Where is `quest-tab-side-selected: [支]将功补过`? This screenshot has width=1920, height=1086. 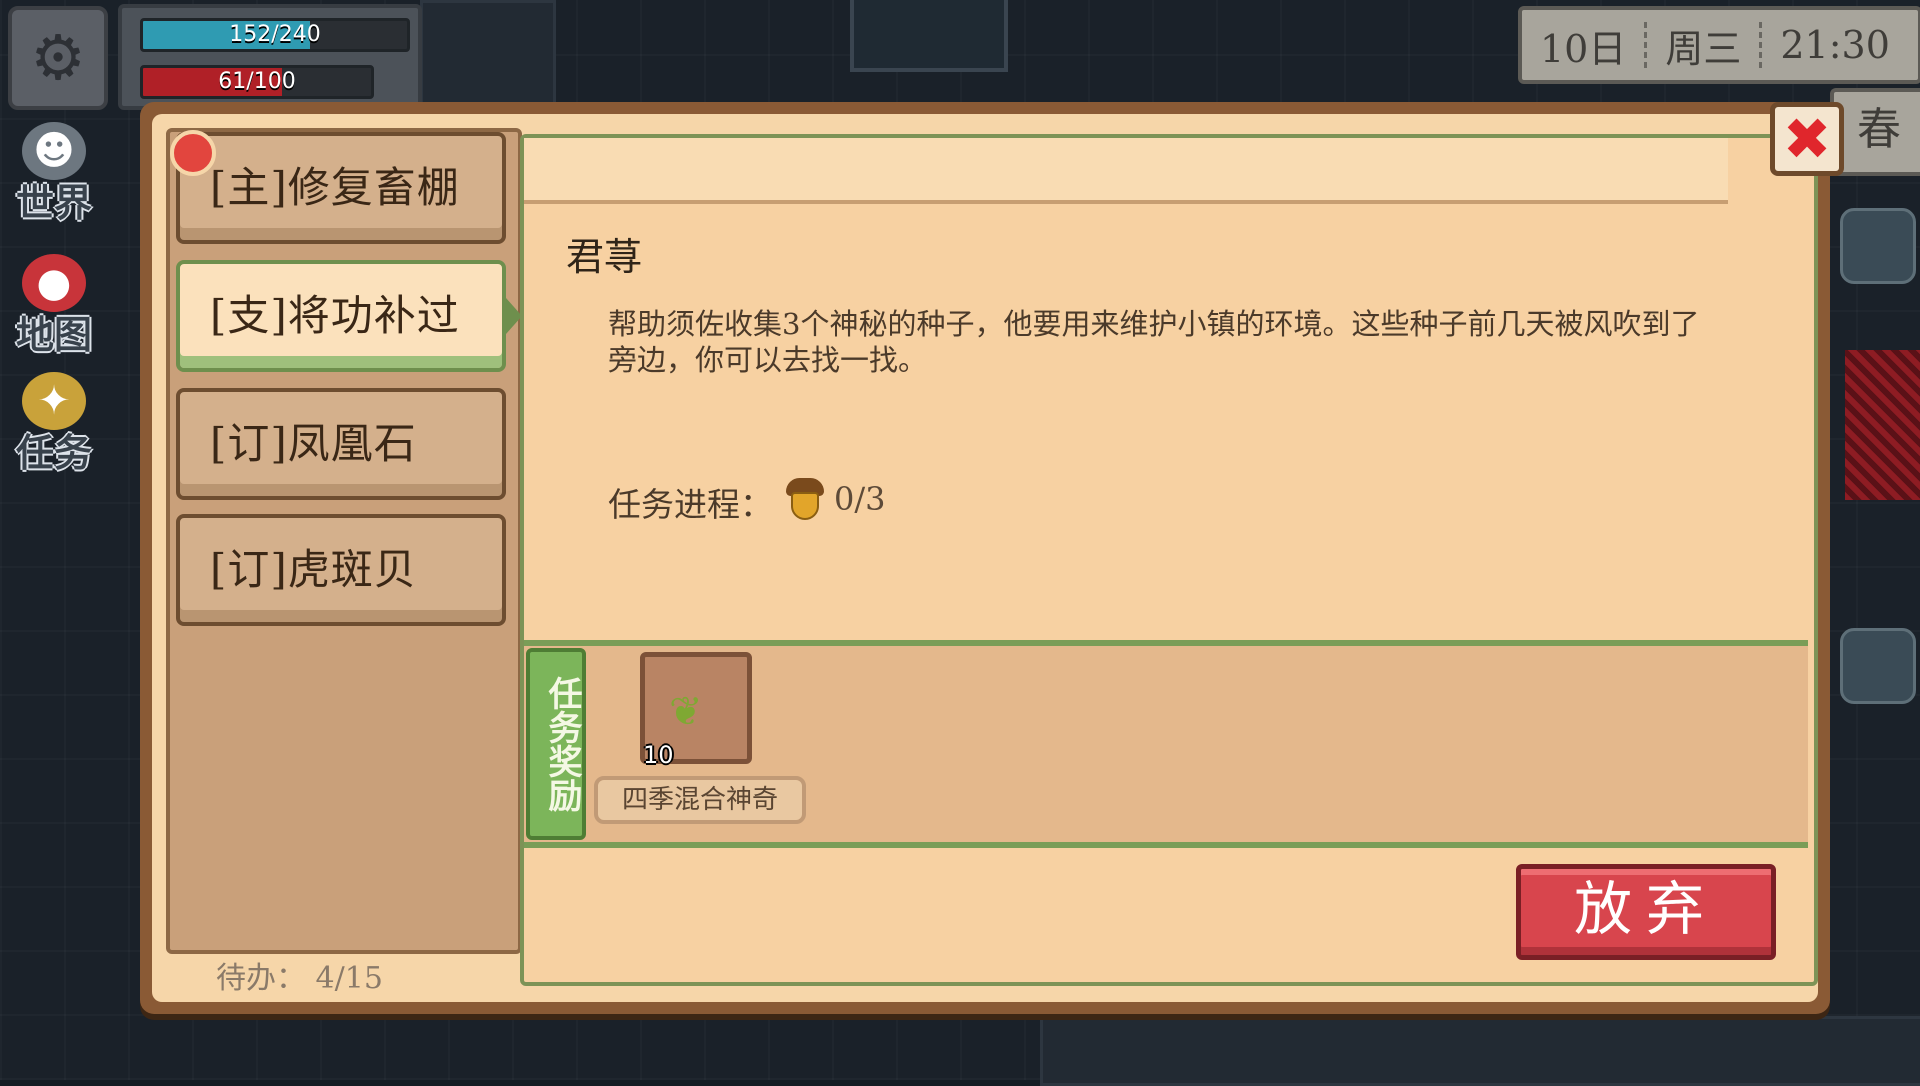
quest-tab-side-selected: [支]将功补过 is located at coordinates (349, 316).